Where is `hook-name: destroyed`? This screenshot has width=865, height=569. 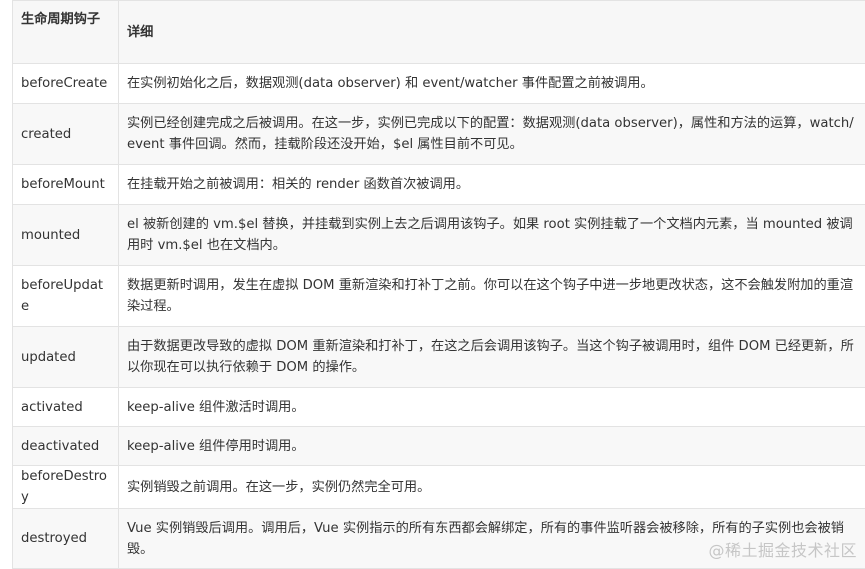
hook-name: destroyed is located at coordinates (66, 539).